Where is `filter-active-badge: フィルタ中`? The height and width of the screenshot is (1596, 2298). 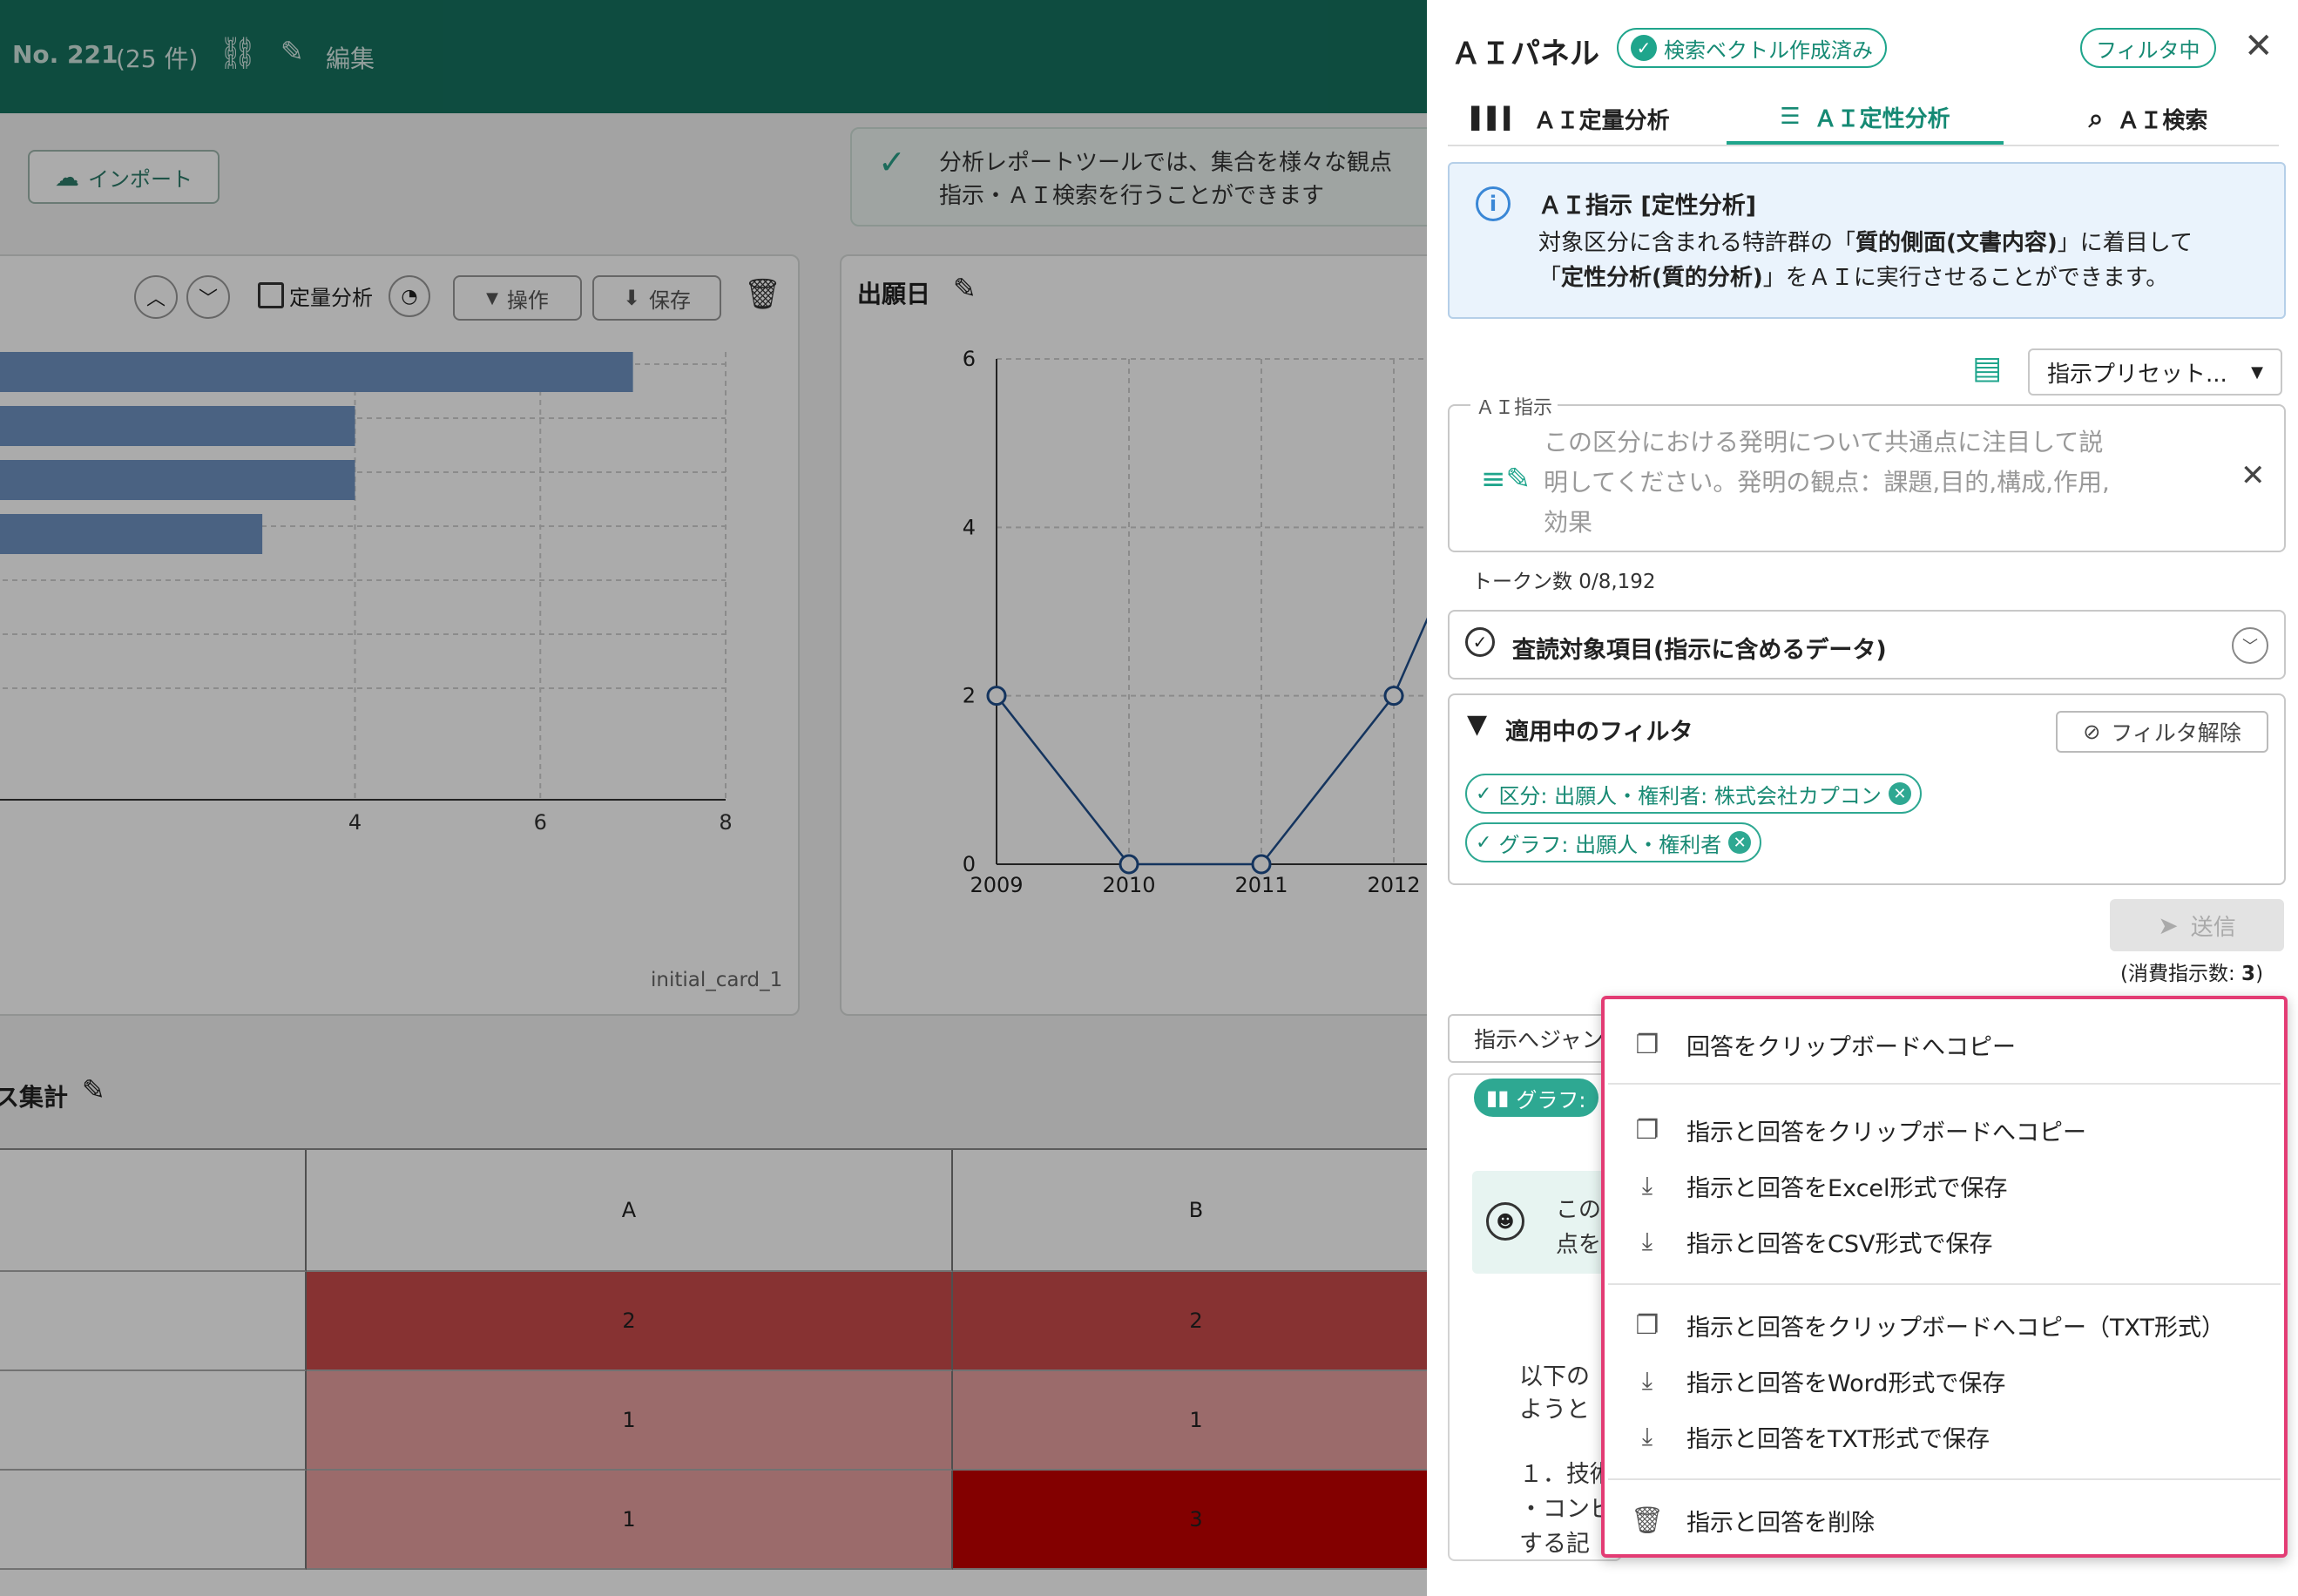 filter-active-badge: フィルタ中 is located at coordinates (2148, 48).